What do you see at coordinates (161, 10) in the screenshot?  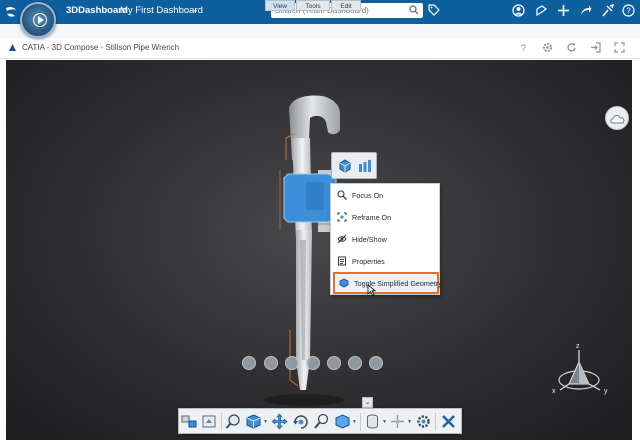 I see `dashboard-name: My First Dashboard` at bounding box center [161, 10].